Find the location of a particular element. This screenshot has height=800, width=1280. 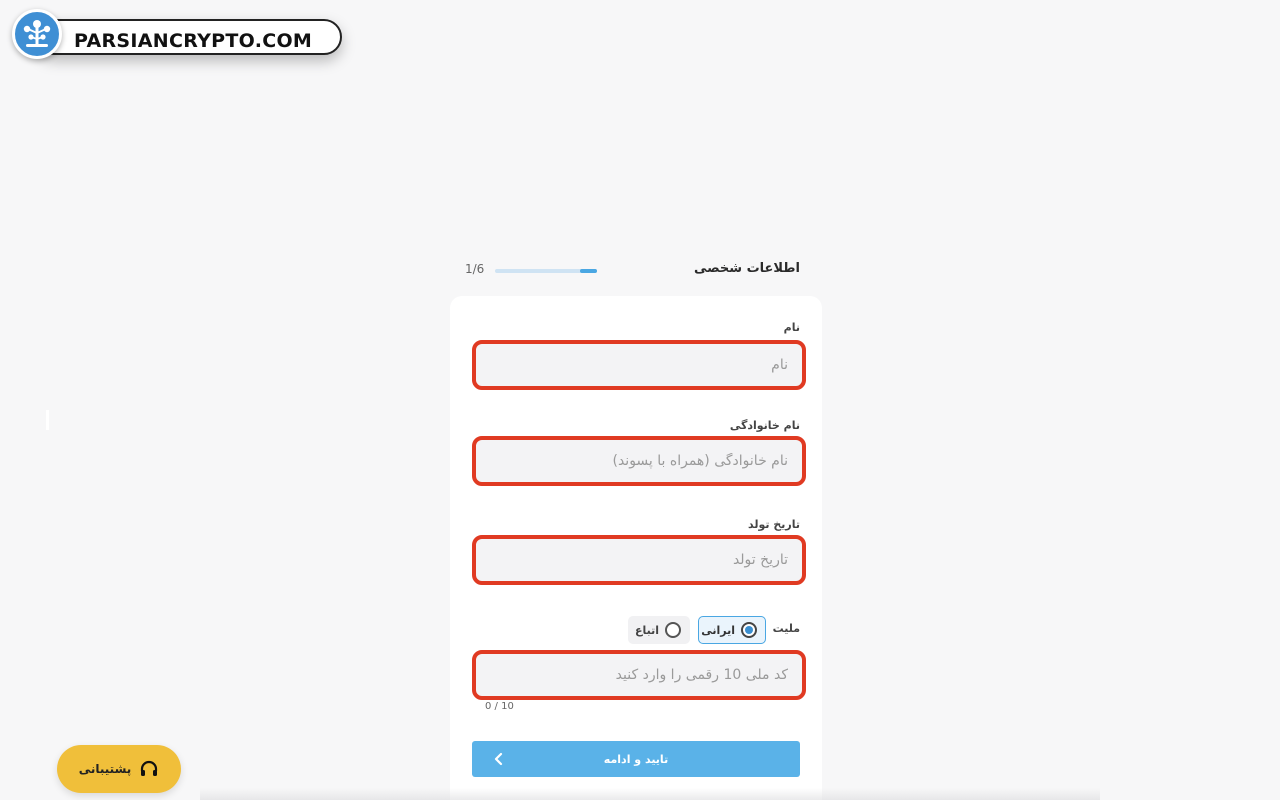

nationality-option-iranian: ایرانی is located at coordinates (732, 630).